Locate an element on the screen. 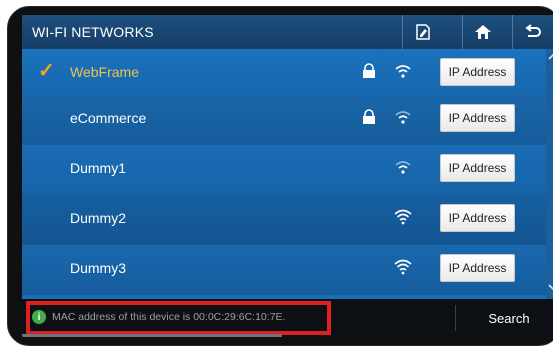 The width and height of the screenshot is (553, 346). list-scrollbar is located at coordinates (549, 174).